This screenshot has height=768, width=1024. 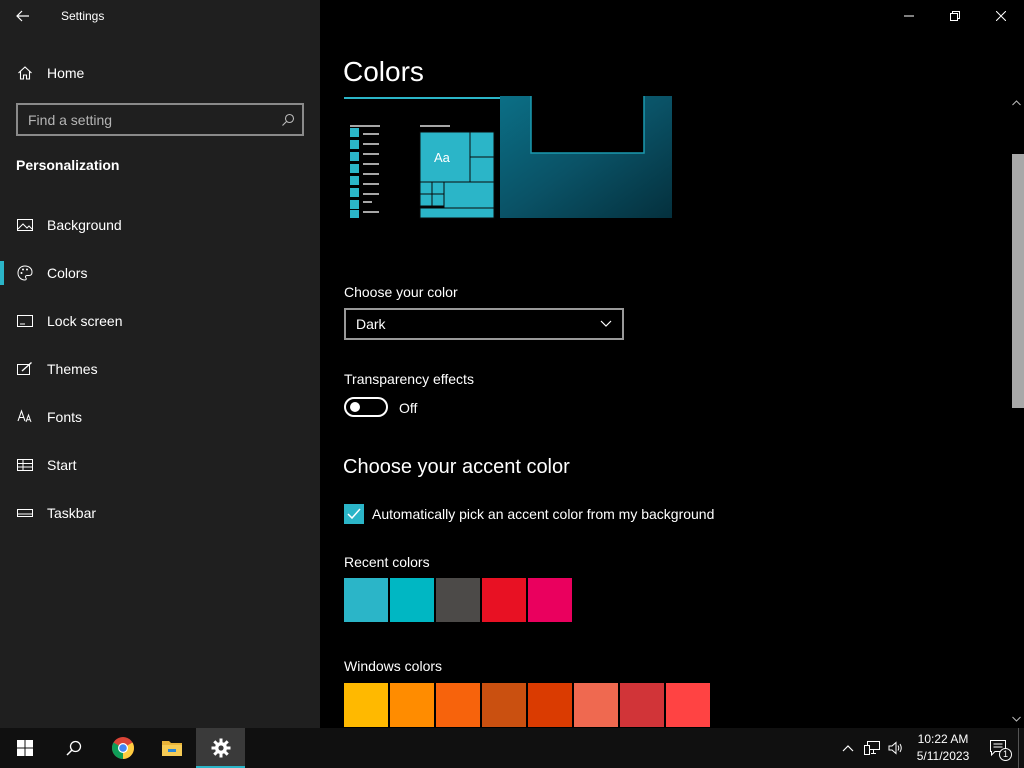 What do you see at coordinates (25, 369) in the screenshot?
I see `brush-icon` at bounding box center [25, 369].